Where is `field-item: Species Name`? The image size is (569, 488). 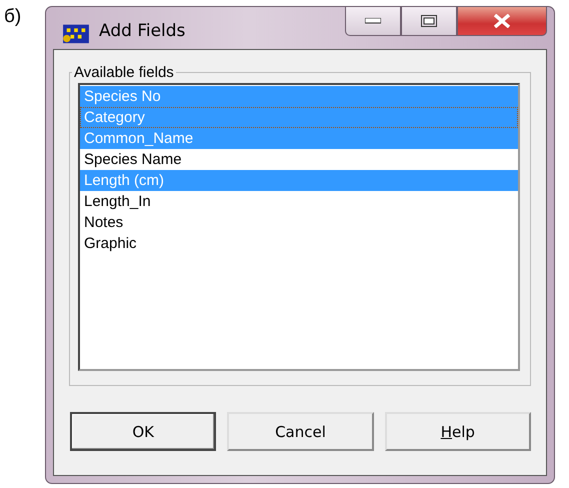
field-item: Species Name is located at coordinates (299, 159).